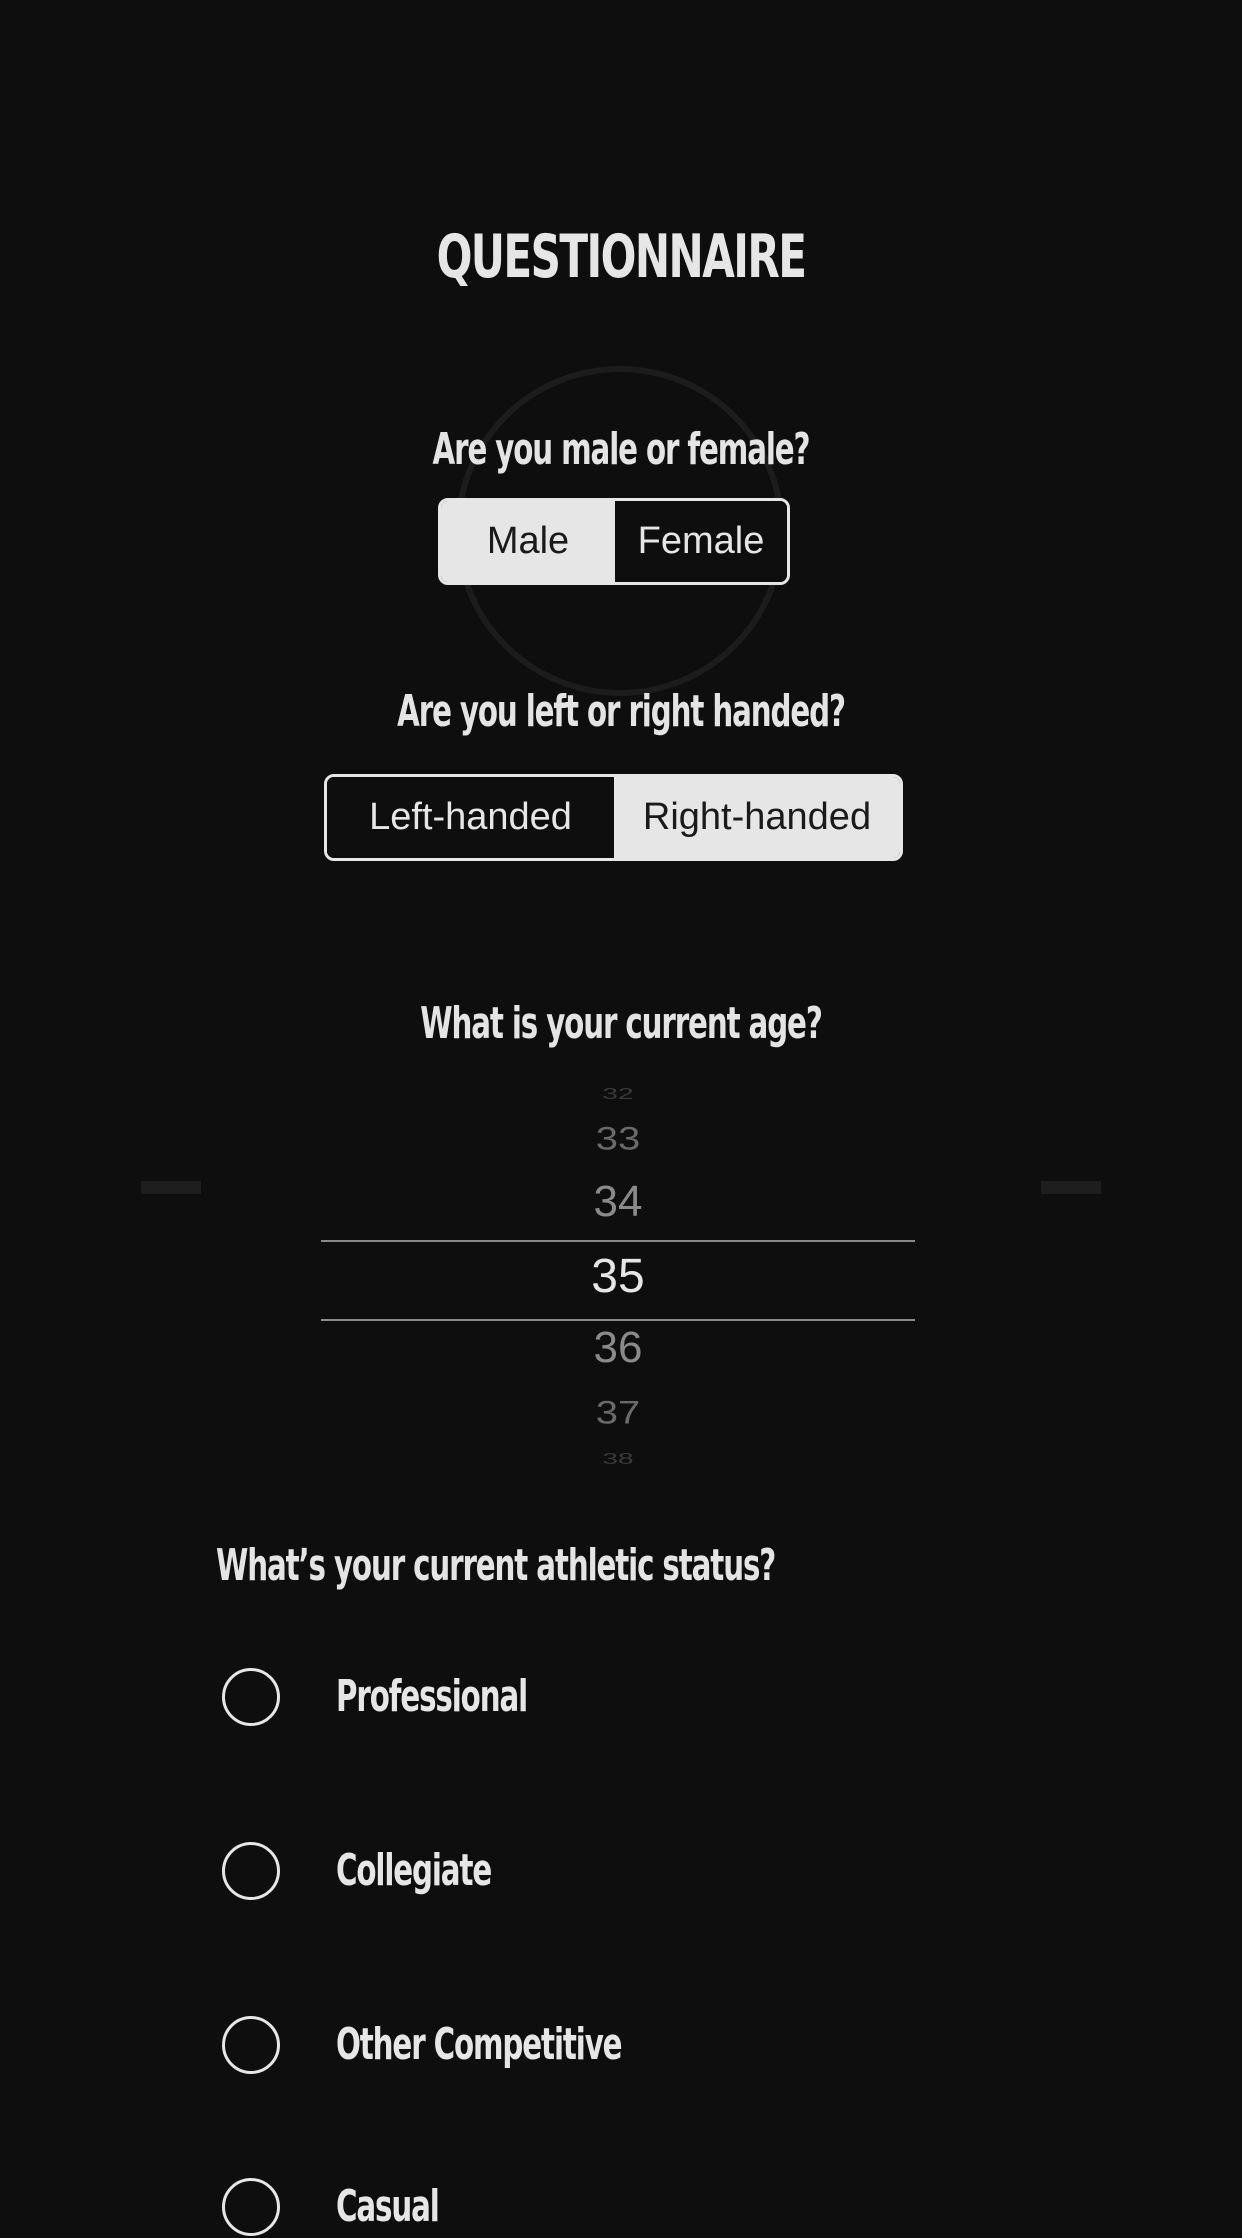  I want to click on picker-selected-item: 35, so click(618, 1276).